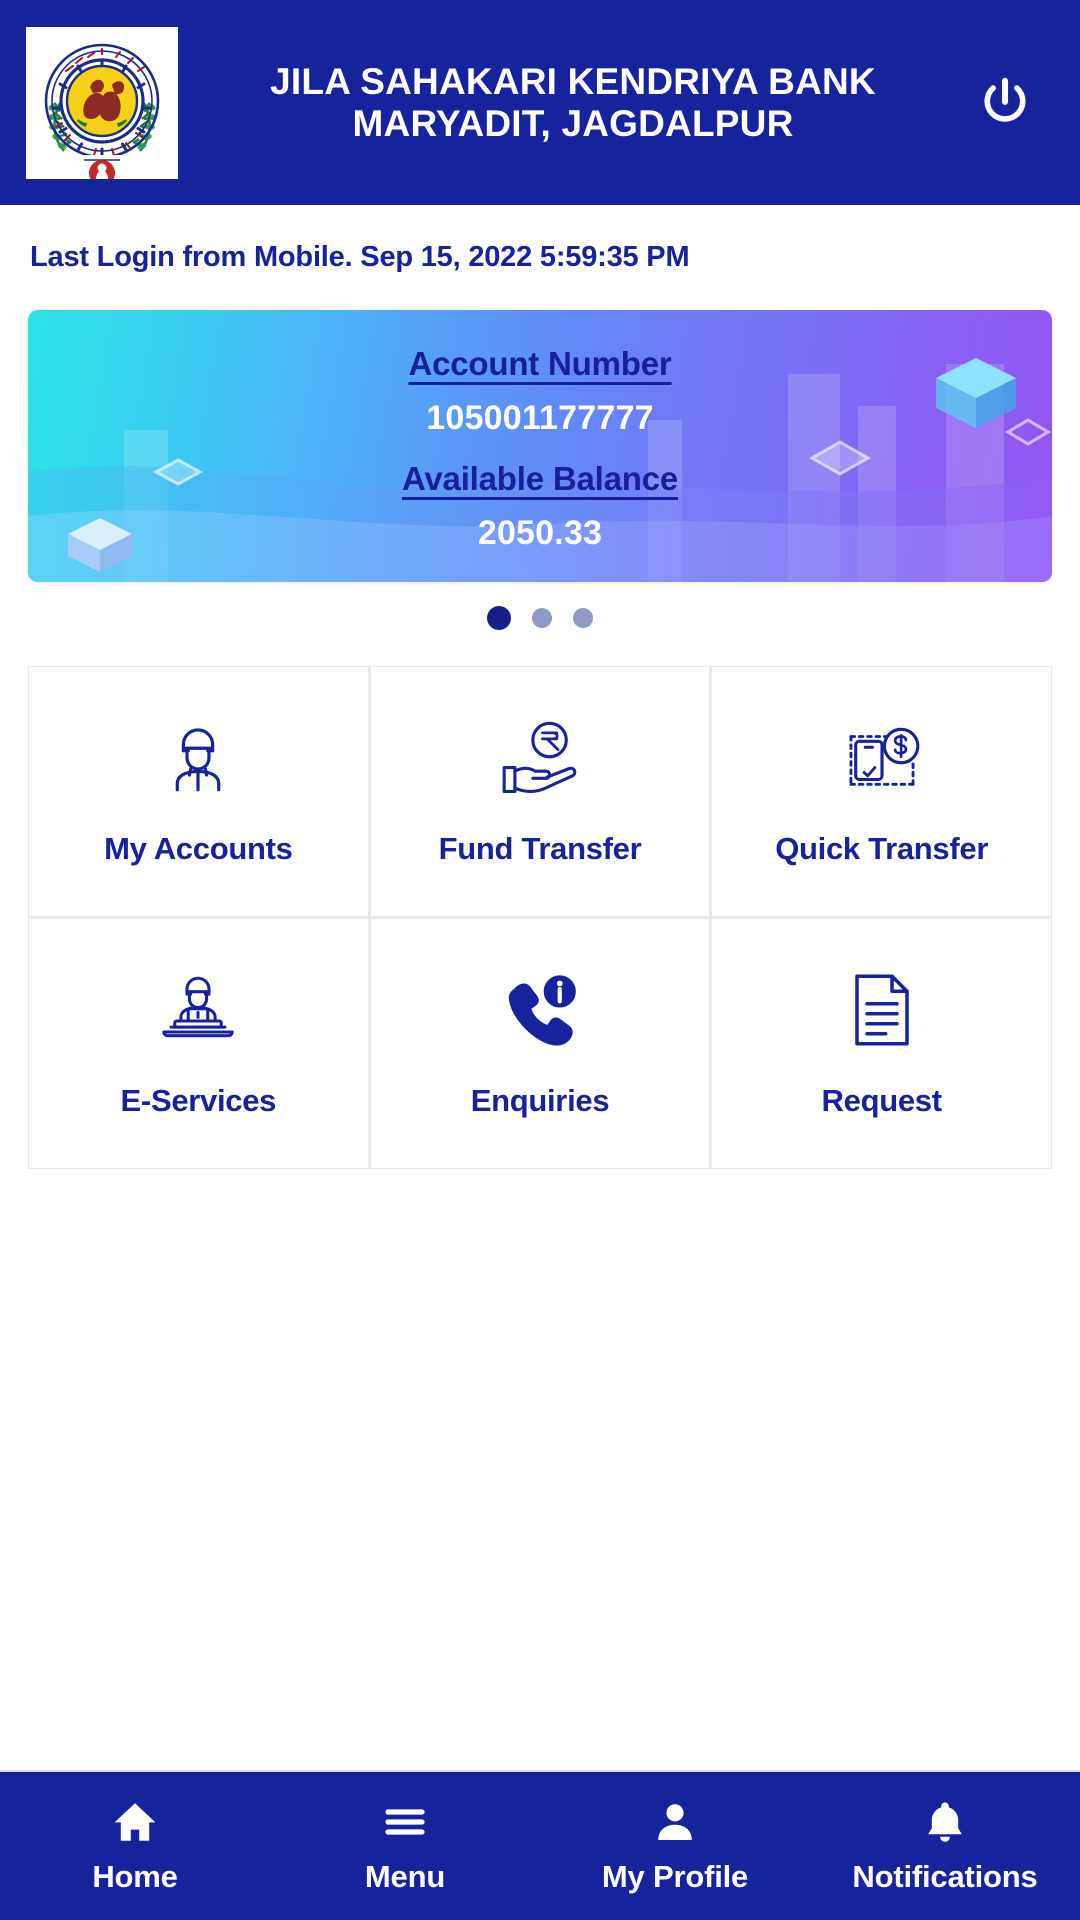 Image resolution: width=1080 pixels, height=1920 pixels. I want to click on nav-label: Notifications, so click(945, 1876).